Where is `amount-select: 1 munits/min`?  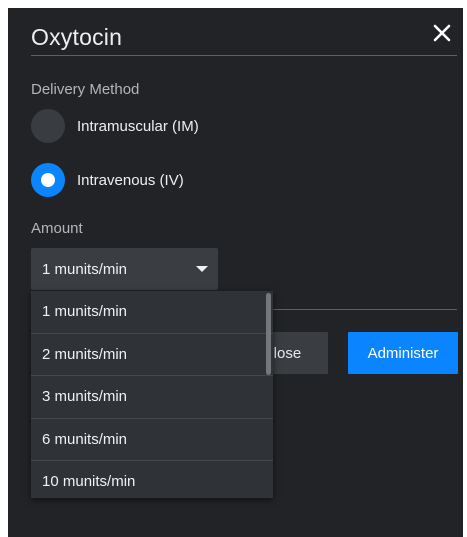
amount-select: 1 munits/min is located at coordinates (124, 269).